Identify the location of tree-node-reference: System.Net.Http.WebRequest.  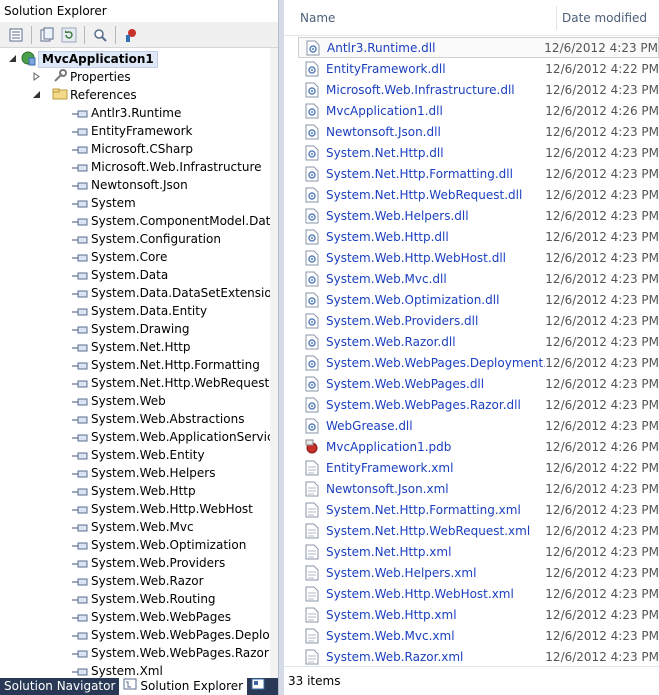
(170, 383).